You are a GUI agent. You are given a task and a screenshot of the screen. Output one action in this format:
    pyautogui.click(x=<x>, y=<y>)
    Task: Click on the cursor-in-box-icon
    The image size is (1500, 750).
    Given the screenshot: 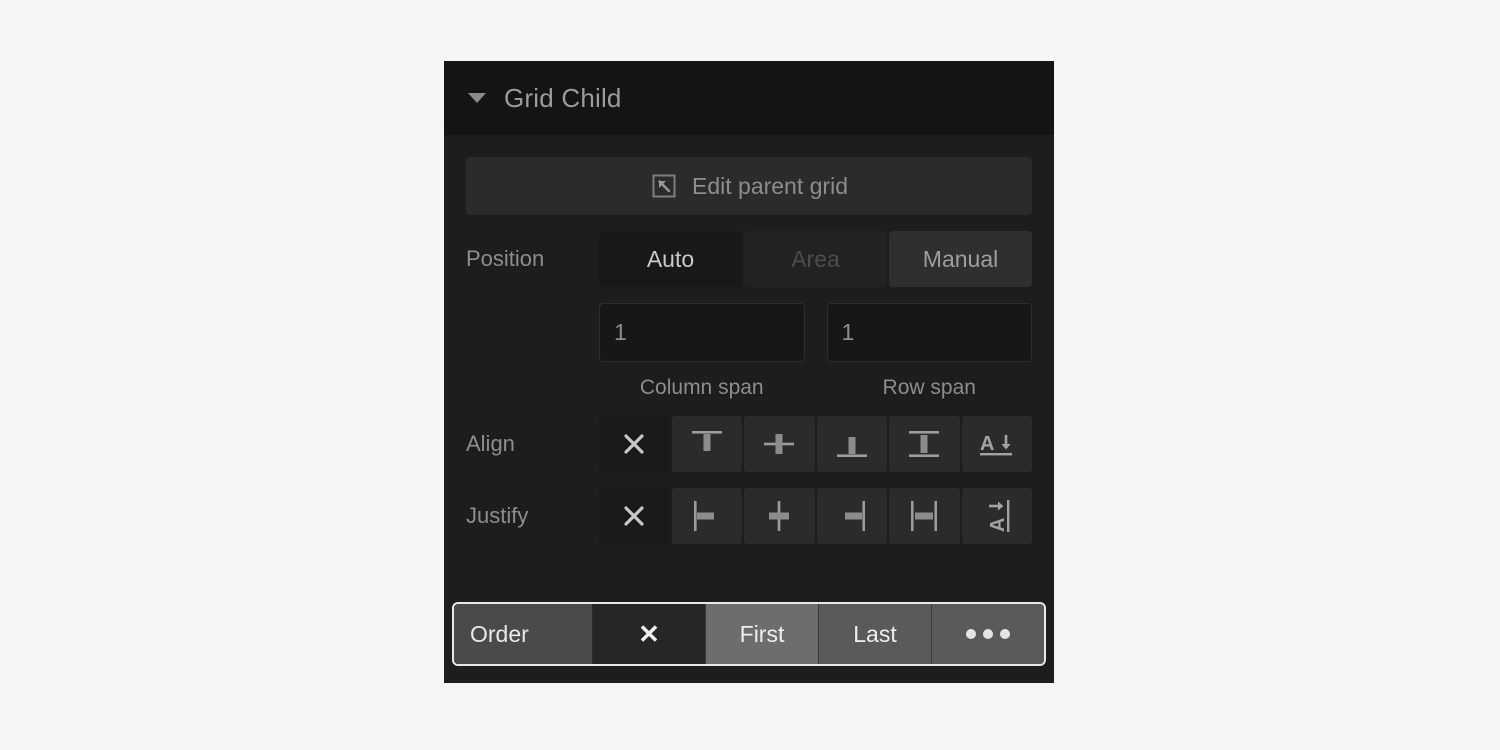 What is the action you would take?
    pyautogui.click(x=664, y=186)
    